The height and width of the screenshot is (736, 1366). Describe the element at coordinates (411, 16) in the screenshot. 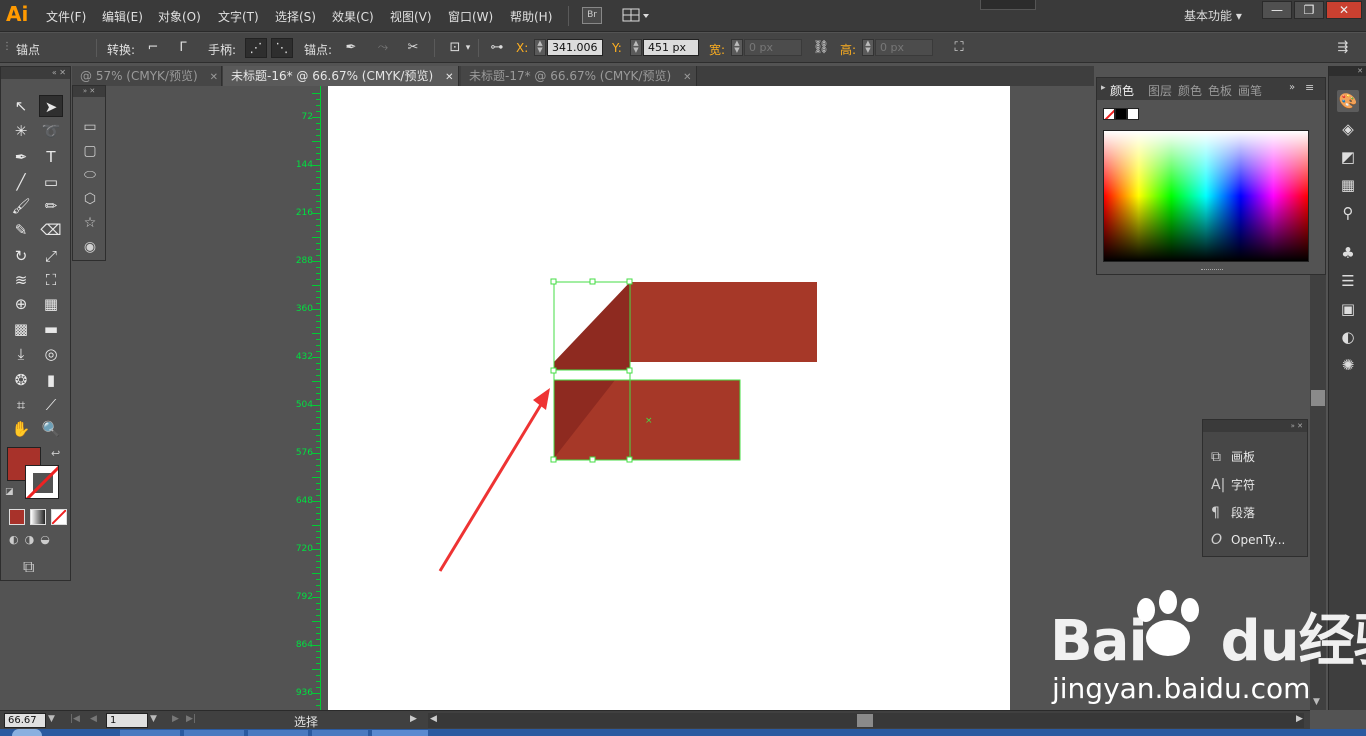

I see `menu-view: 视图(V)` at that location.